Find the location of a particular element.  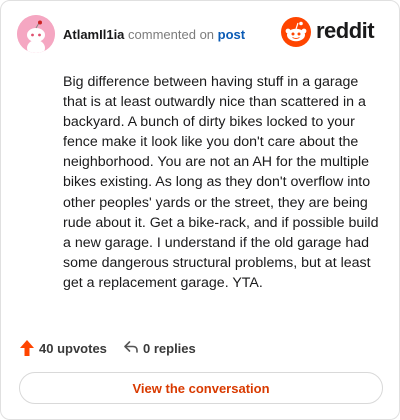

username-link: AtlamIl1ia is located at coordinates (93, 34).